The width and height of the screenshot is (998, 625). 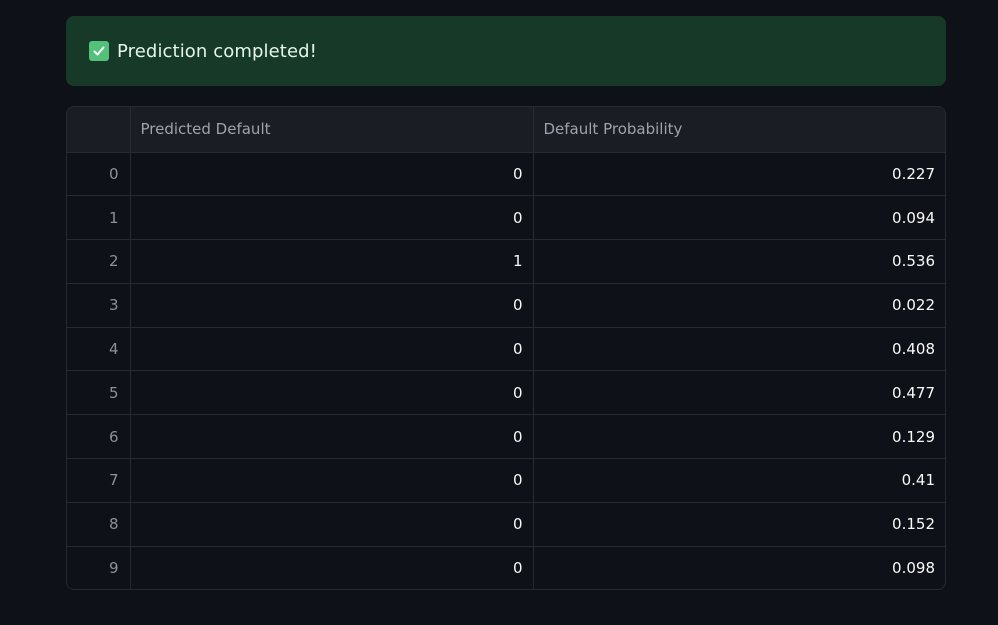 What do you see at coordinates (99, 480) in the screenshot?
I see `row-index-cell: 7` at bounding box center [99, 480].